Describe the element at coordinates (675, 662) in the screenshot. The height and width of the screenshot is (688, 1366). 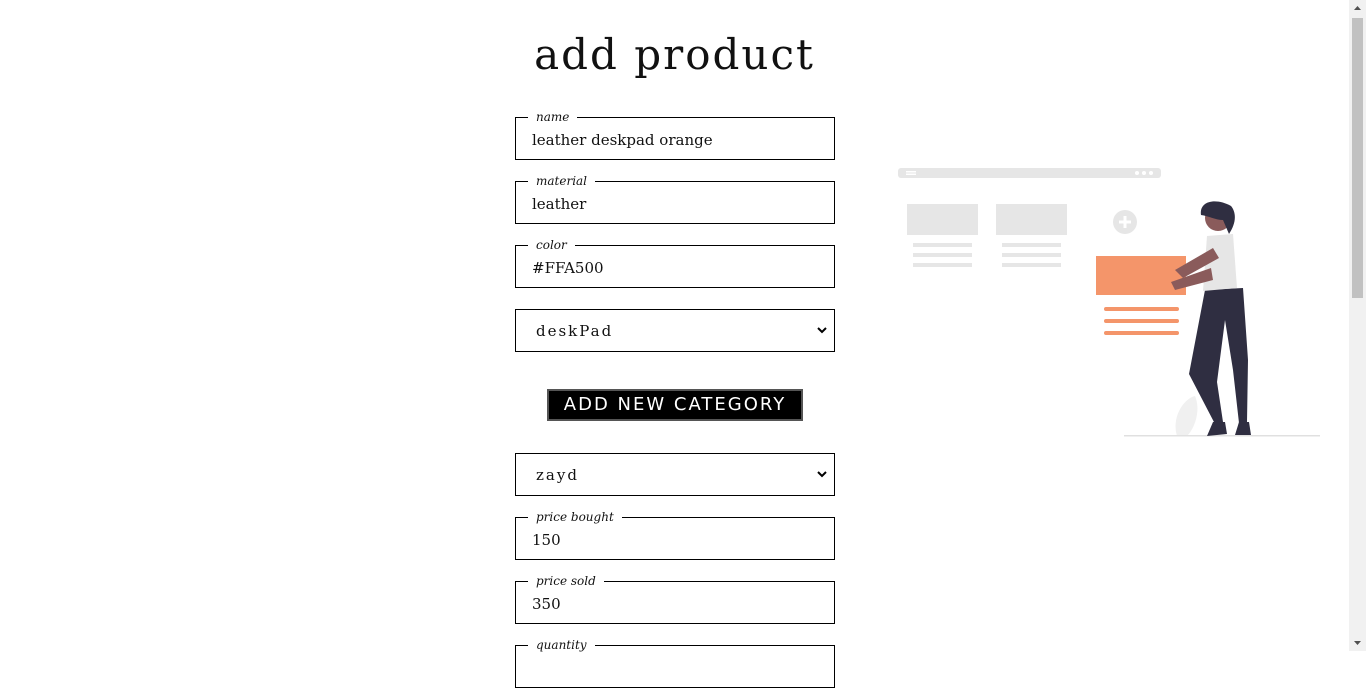
I see `quantity-field: quantity` at that location.